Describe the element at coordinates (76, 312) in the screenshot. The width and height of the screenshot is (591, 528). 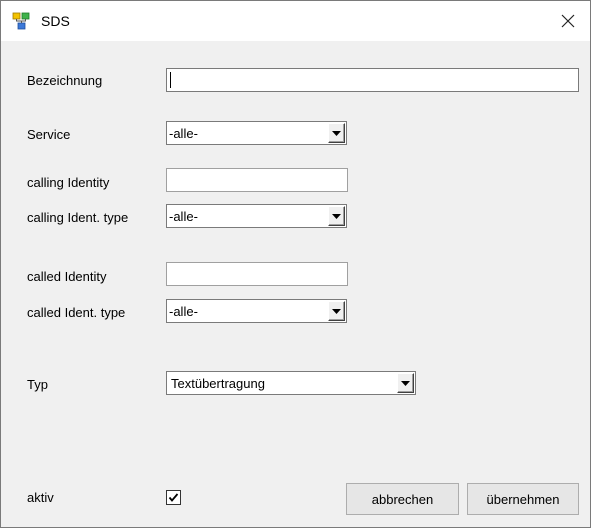
I see `called-ident-type-label: called Ident. type` at that location.